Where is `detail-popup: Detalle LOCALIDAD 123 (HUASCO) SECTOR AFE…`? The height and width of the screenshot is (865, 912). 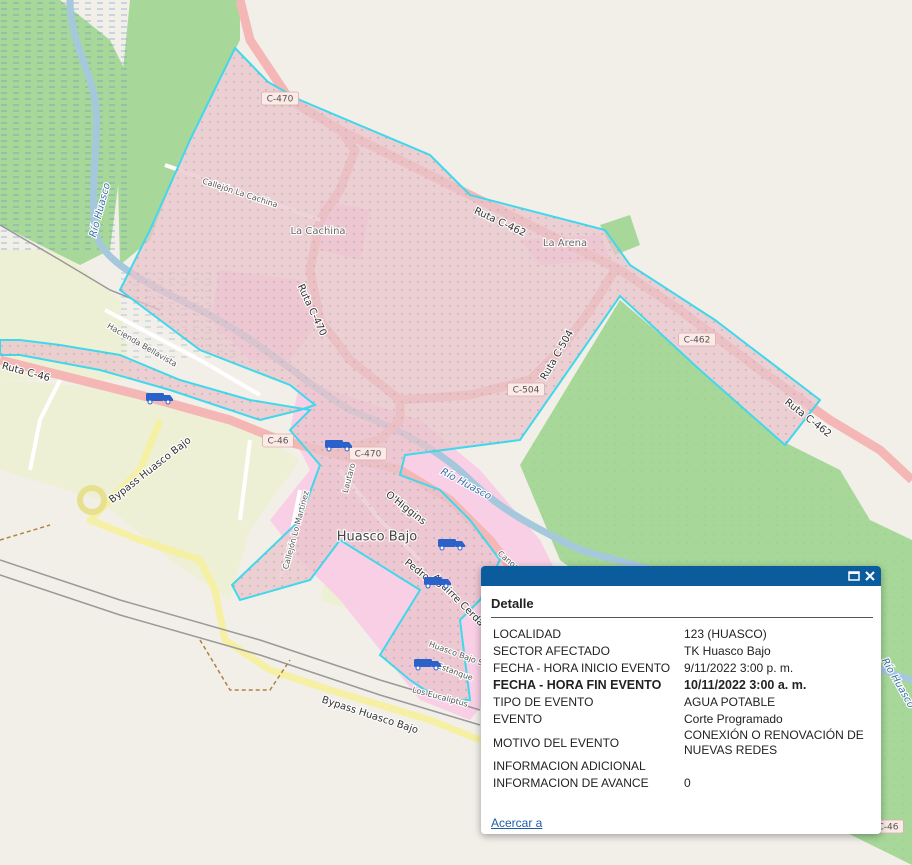
detail-popup: Detalle LOCALIDAD 123 (HUASCO) SECTOR AFE… is located at coordinates (681, 700).